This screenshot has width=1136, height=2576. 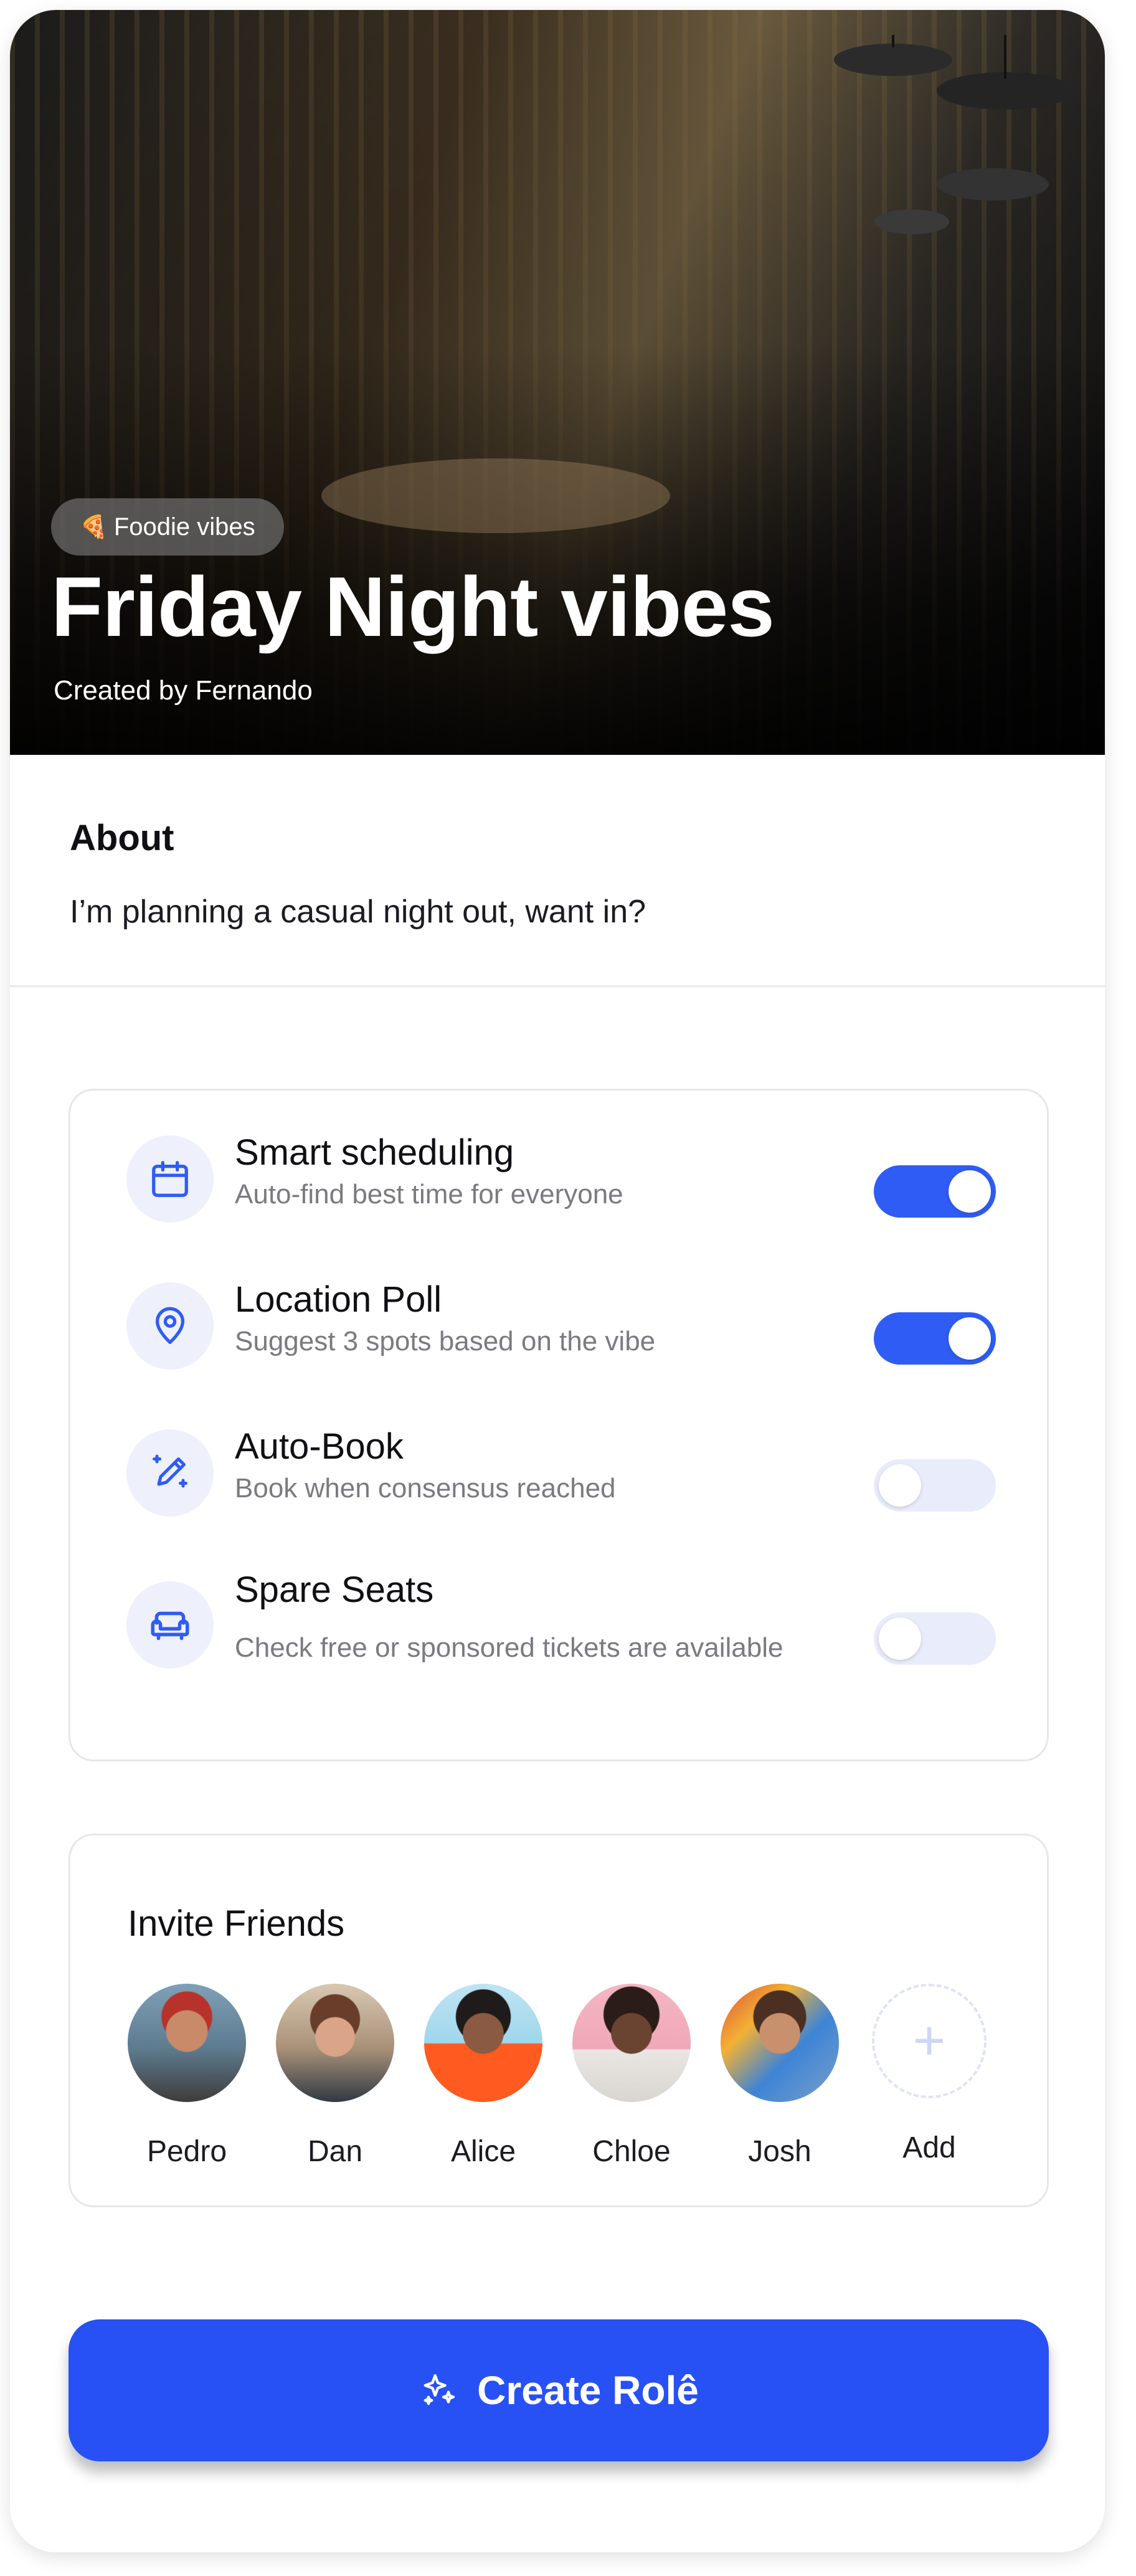 What do you see at coordinates (429, 1195) in the screenshot?
I see `feature-description: Auto-find best time for everyone` at bounding box center [429, 1195].